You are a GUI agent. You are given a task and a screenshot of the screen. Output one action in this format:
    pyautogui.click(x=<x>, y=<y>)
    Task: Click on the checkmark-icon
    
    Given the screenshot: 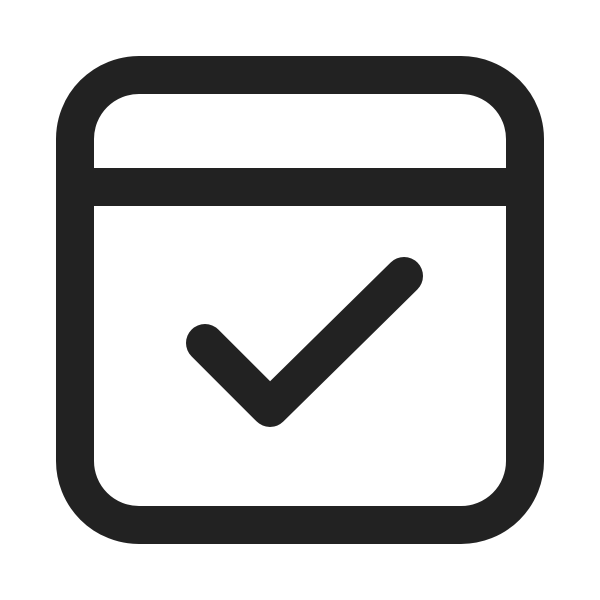 What is the action you would take?
    pyautogui.click(x=304, y=342)
    